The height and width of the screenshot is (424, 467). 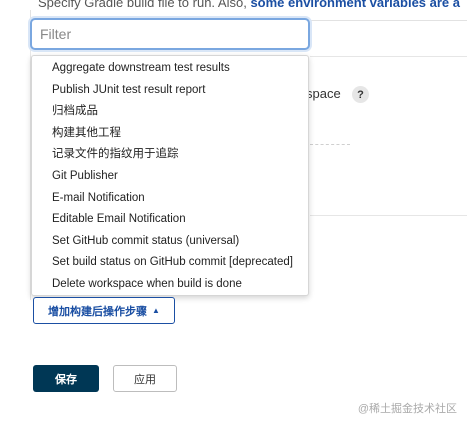 I want to click on dropdown-item: Editable Email Notification, so click(x=170, y=220).